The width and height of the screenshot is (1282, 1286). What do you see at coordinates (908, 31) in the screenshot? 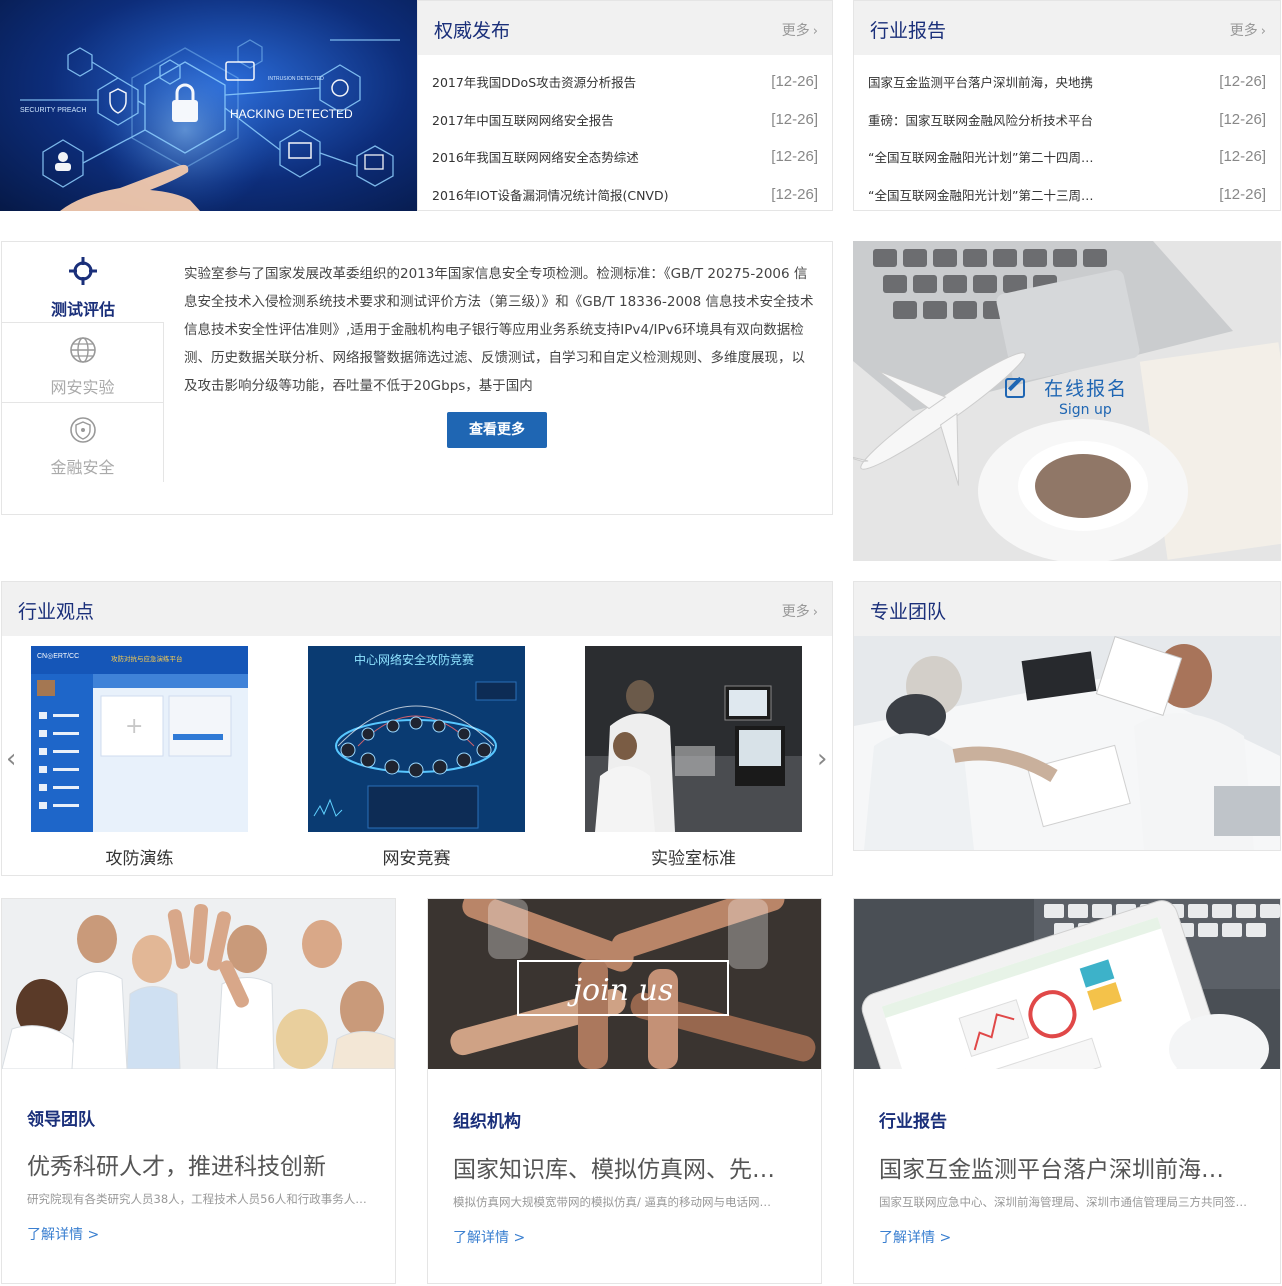
I see `industry-report-title: 行业报告` at bounding box center [908, 31].